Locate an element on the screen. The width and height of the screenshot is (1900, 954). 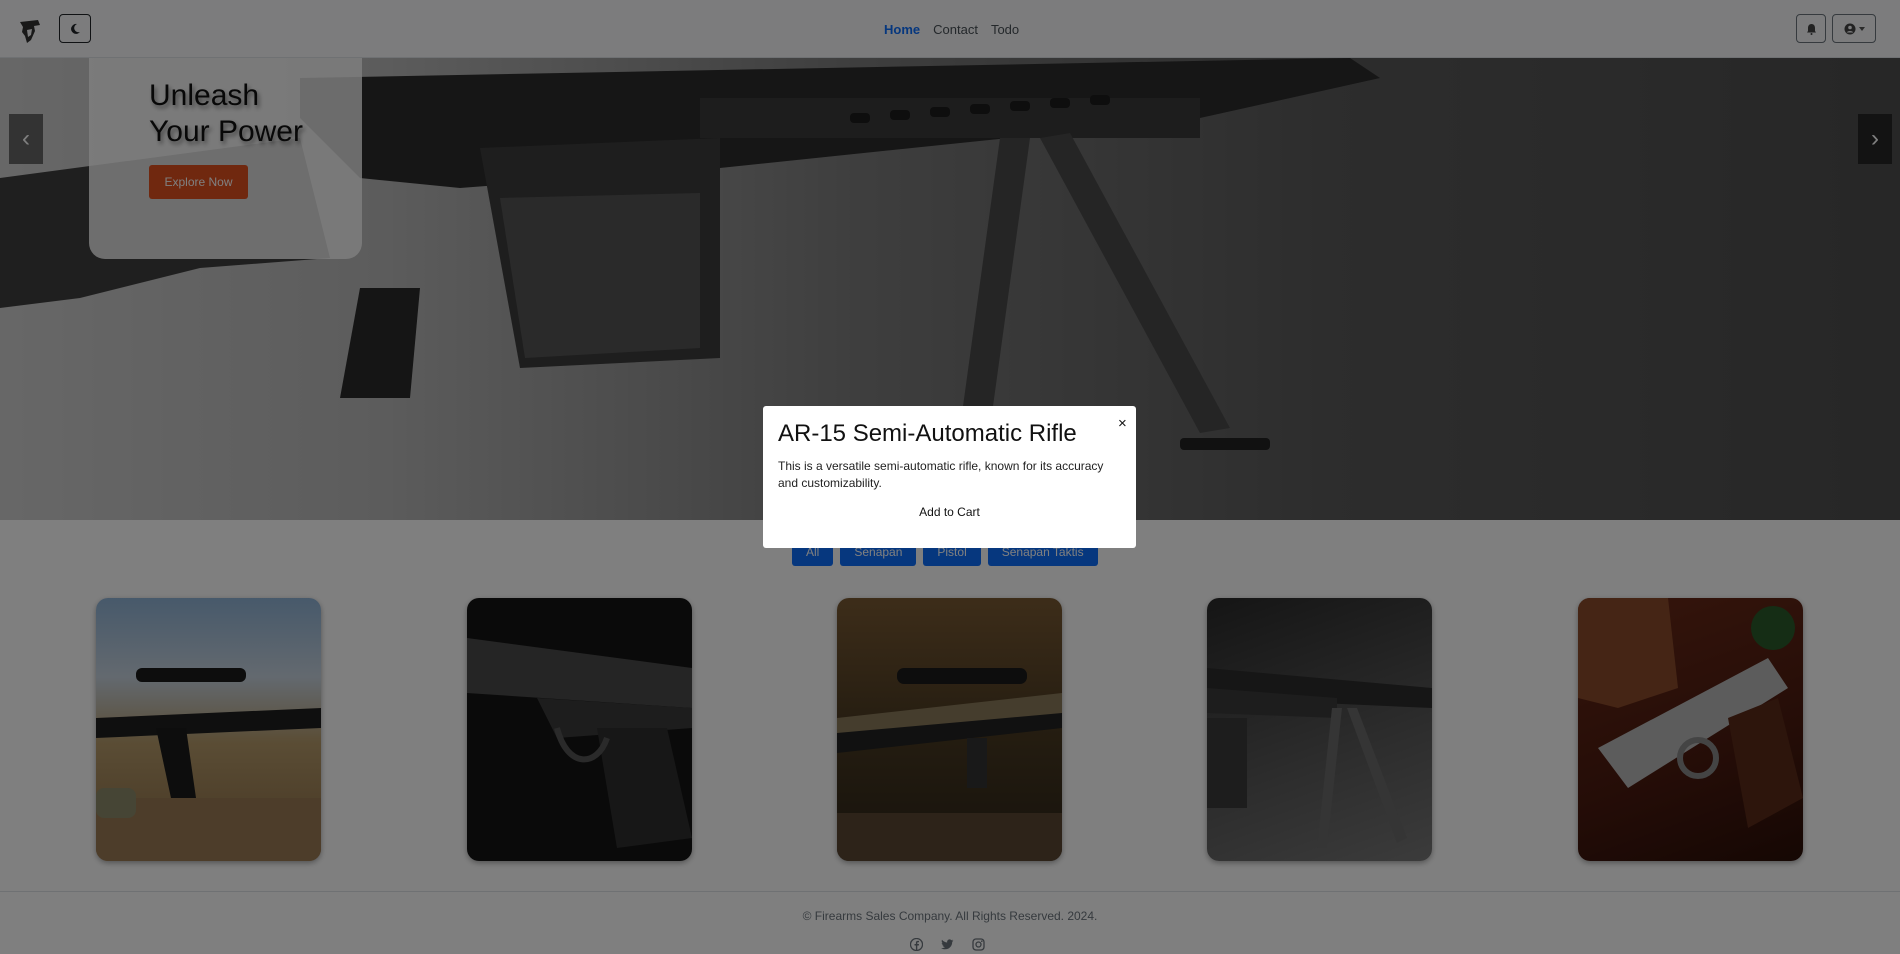
close-icon: × is located at coordinates (1122, 423).